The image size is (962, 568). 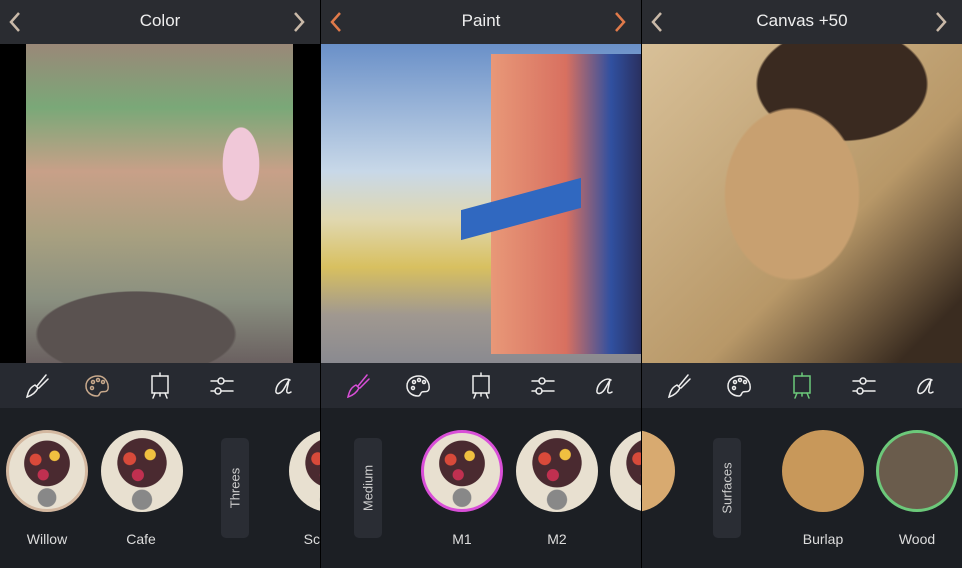 What do you see at coordinates (823, 471) in the screenshot?
I see `surface-thumb-burlap` at bounding box center [823, 471].